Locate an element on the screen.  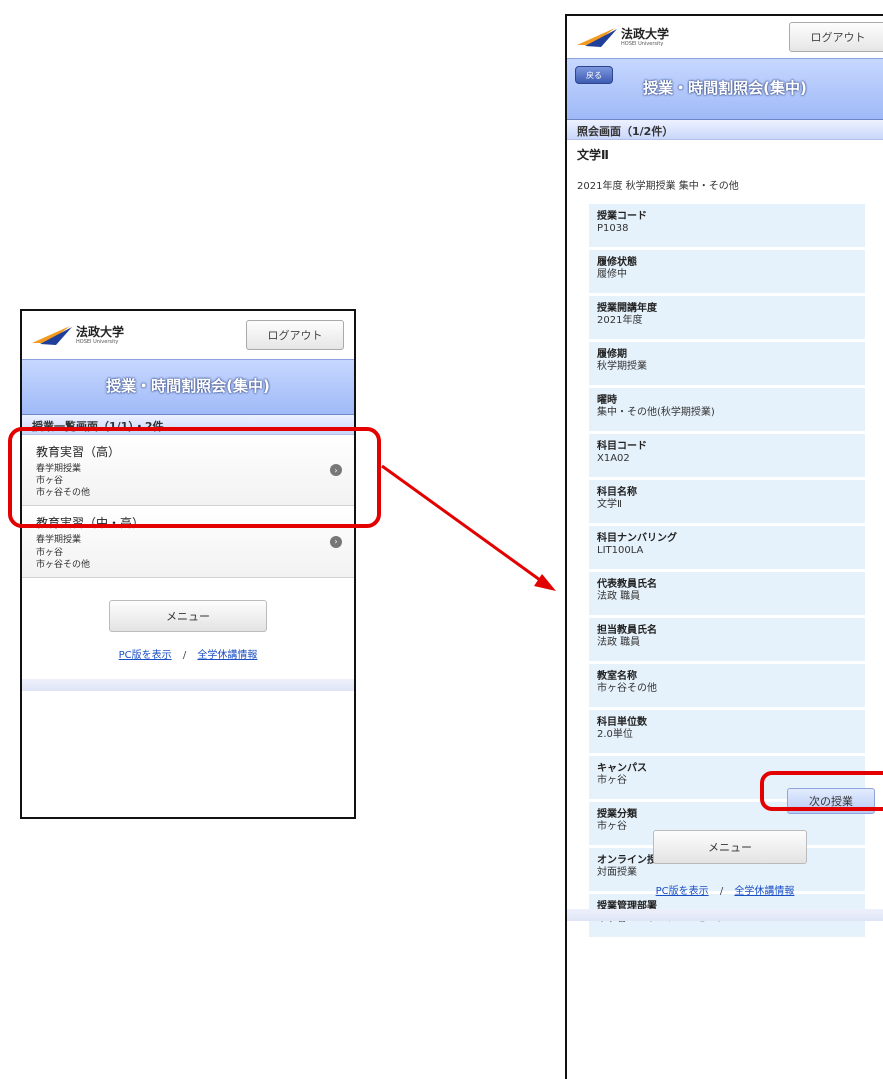
detail-field: 授業コード P1038 is located at coordinates (727, 227).